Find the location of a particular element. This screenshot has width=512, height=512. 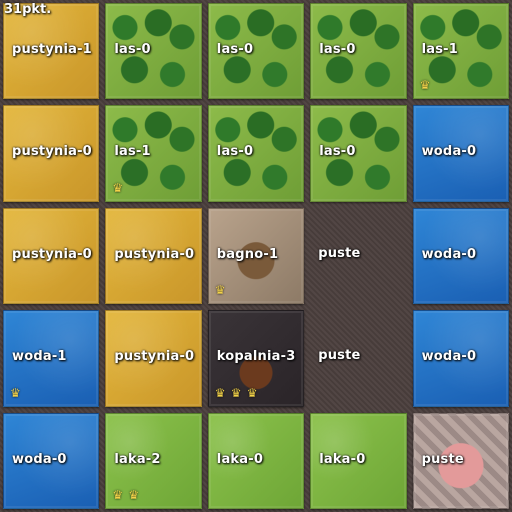

tile-woda: woda-1 ♛ is located at coordinates (51, 358).